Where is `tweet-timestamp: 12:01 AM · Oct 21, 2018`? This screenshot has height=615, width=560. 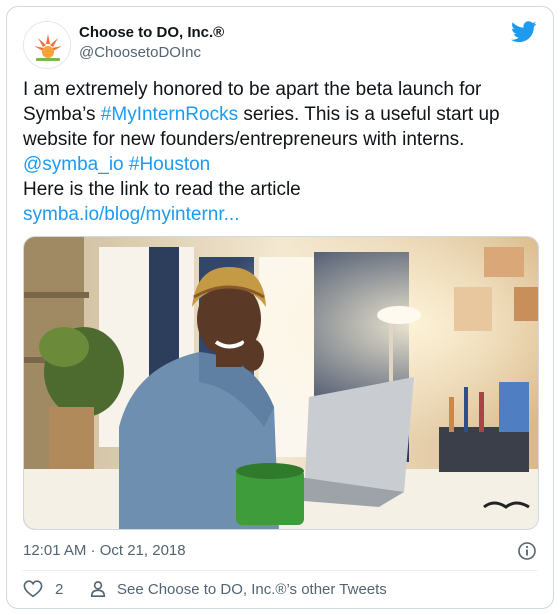
tweet-timestamp: 12:01 AM · Oct 21, 2018 is located at coordinates (104, 550).